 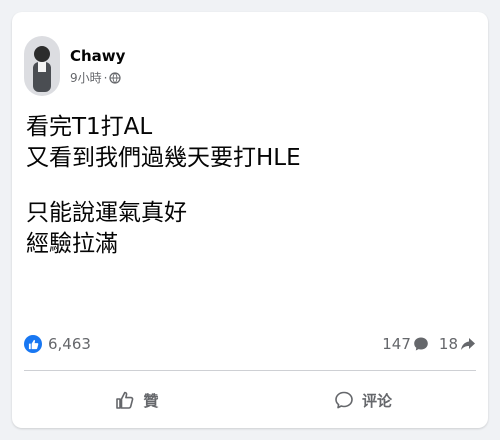 I want to click on comments-stat: 147, so click(x=405, y=344).